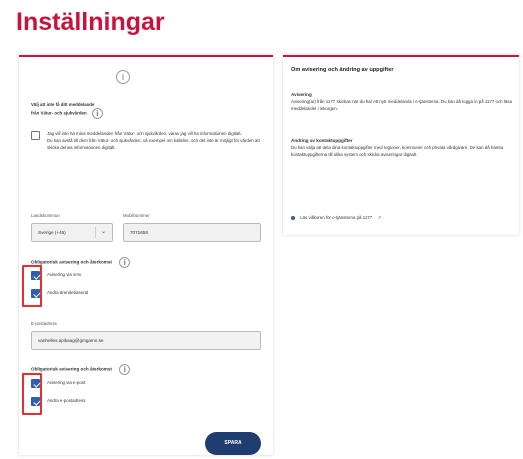 The width and height of the screenshot is (523, 459). Describe the element at coordinates (136, 215) in the screenshot. I see `mobile-label: Mobilnummer` at that location.